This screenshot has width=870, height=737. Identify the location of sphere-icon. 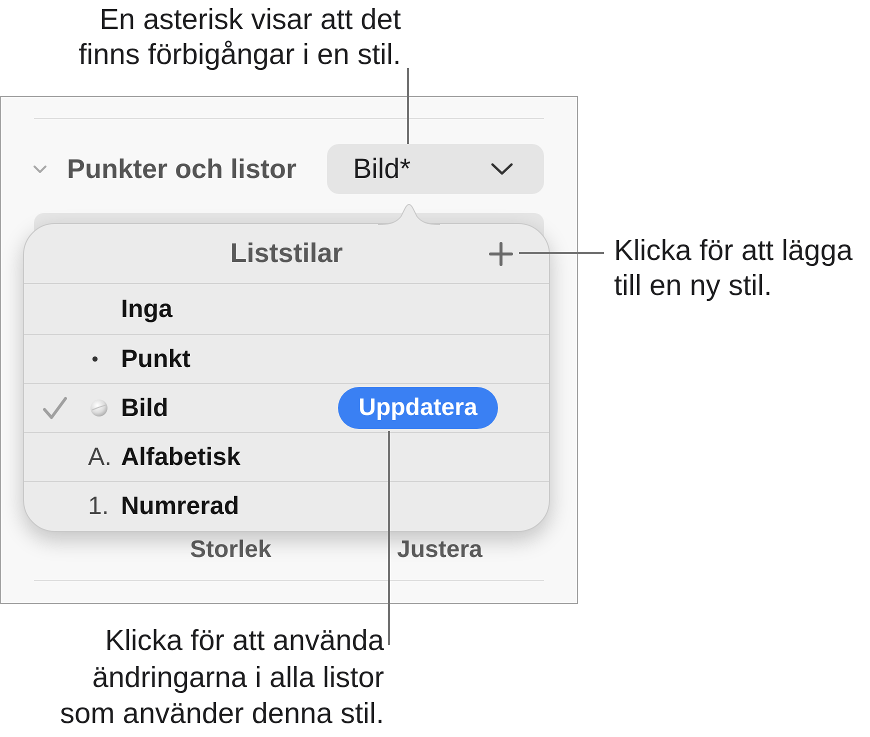
(99, 408).